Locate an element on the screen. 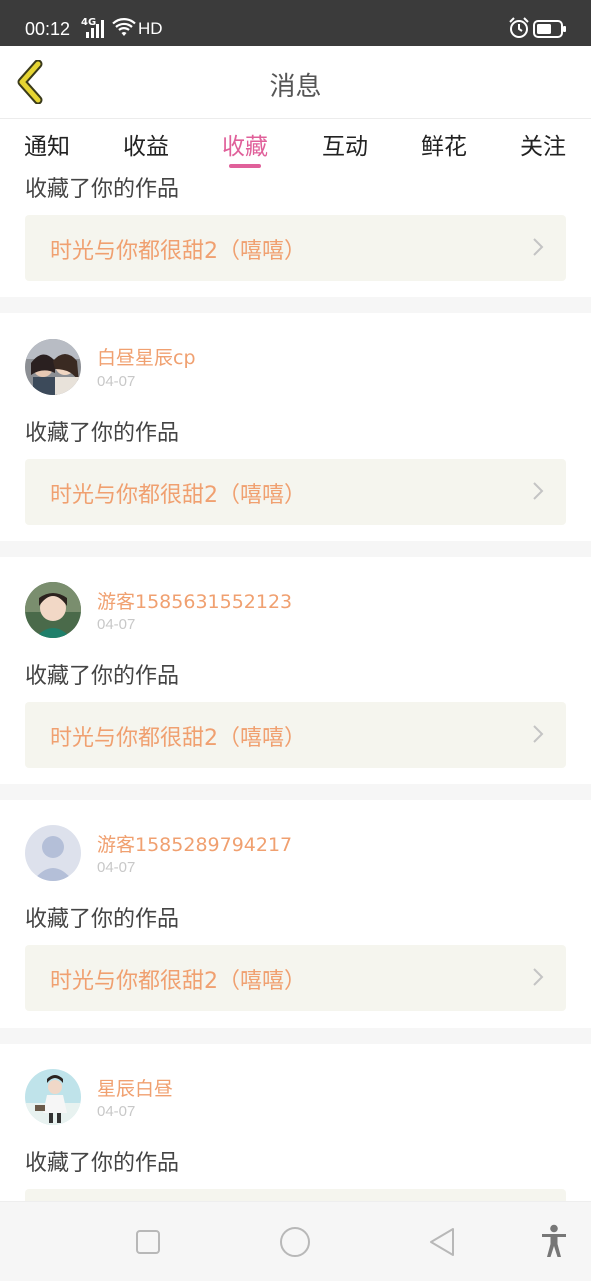 The image size is (591, 1281). user-name: 游客1585289794217 is located at coordinates (194, 843).